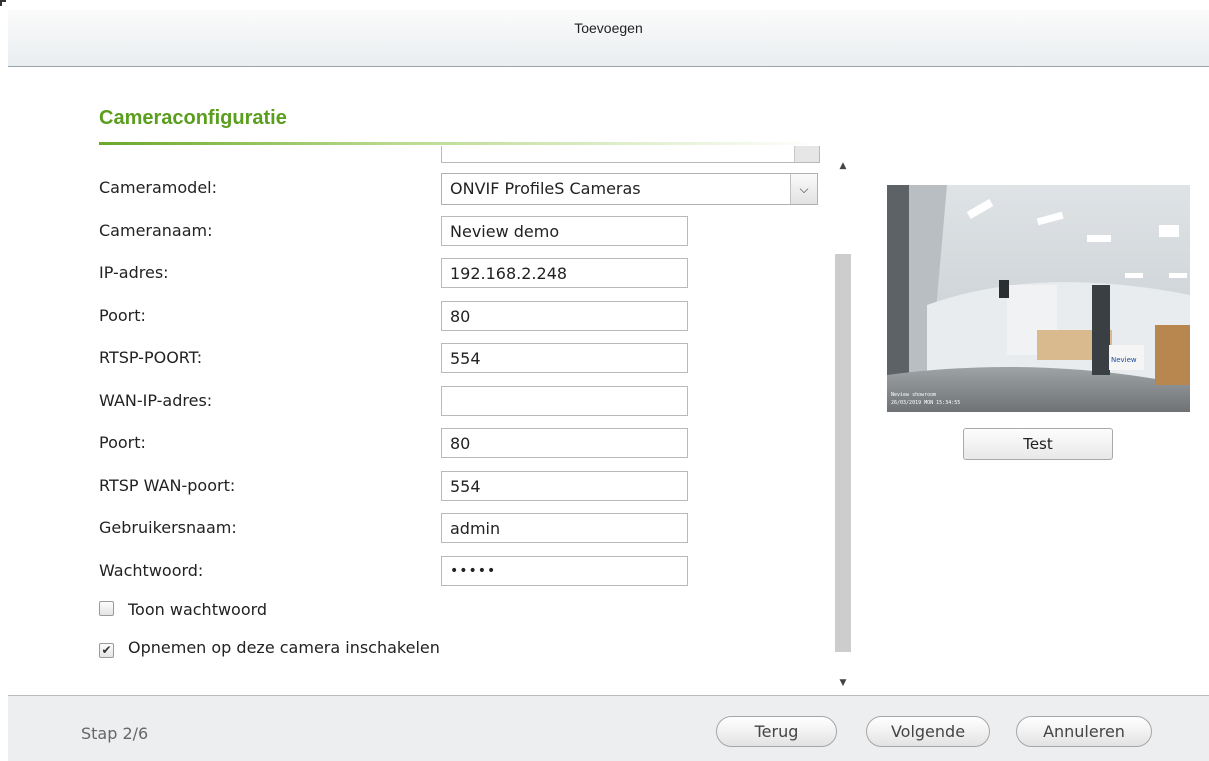 This screenshot has width=1209, height=761. Describe the element at coordinates (608, 38) in the screenshot. I see `dialog-titlebar: Toevoegen` at that location.